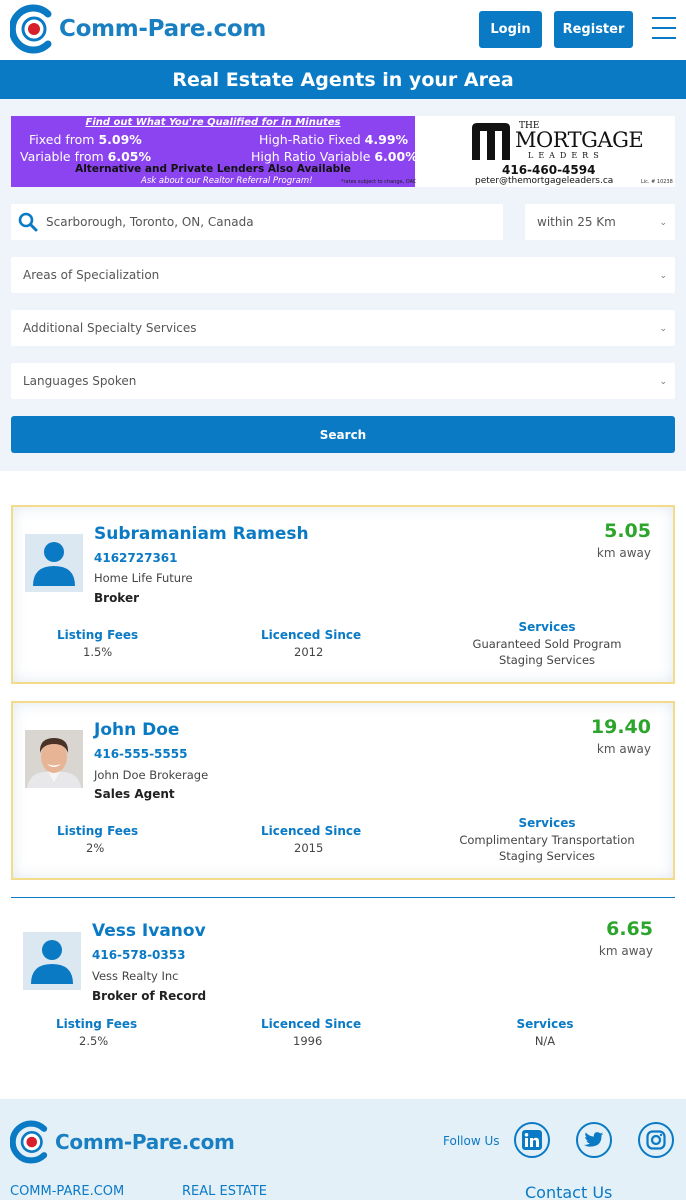  I want to click on site-header: Comm-Pare.com Login Register, so click(343, 30).